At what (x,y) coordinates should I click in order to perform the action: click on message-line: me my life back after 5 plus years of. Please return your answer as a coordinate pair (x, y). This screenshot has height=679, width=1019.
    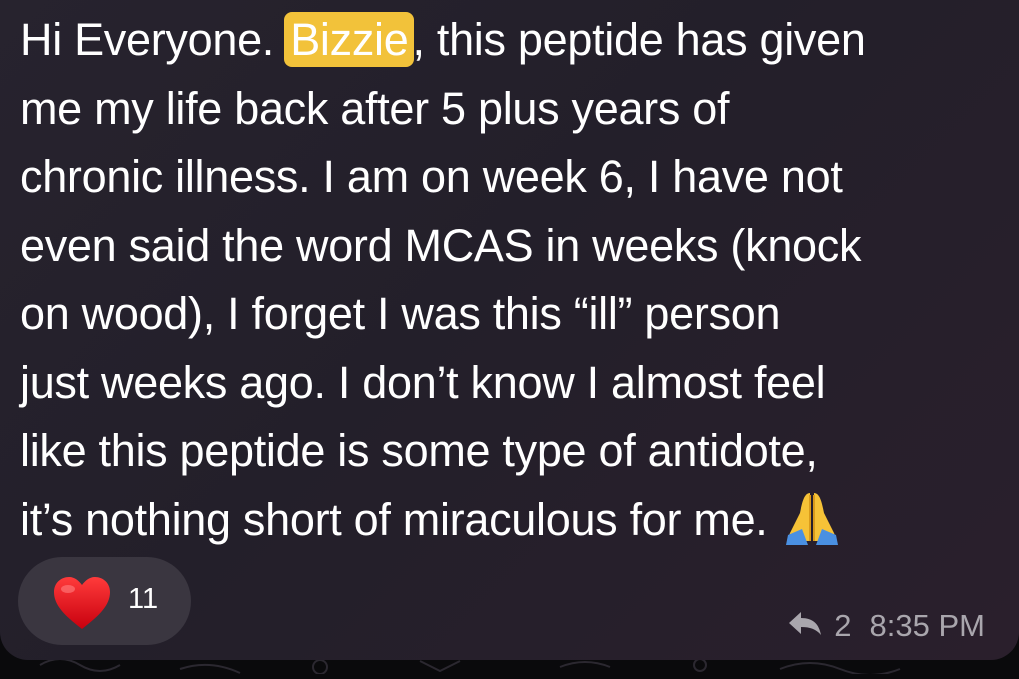
    Looking at the image, I should click on (375, 108).